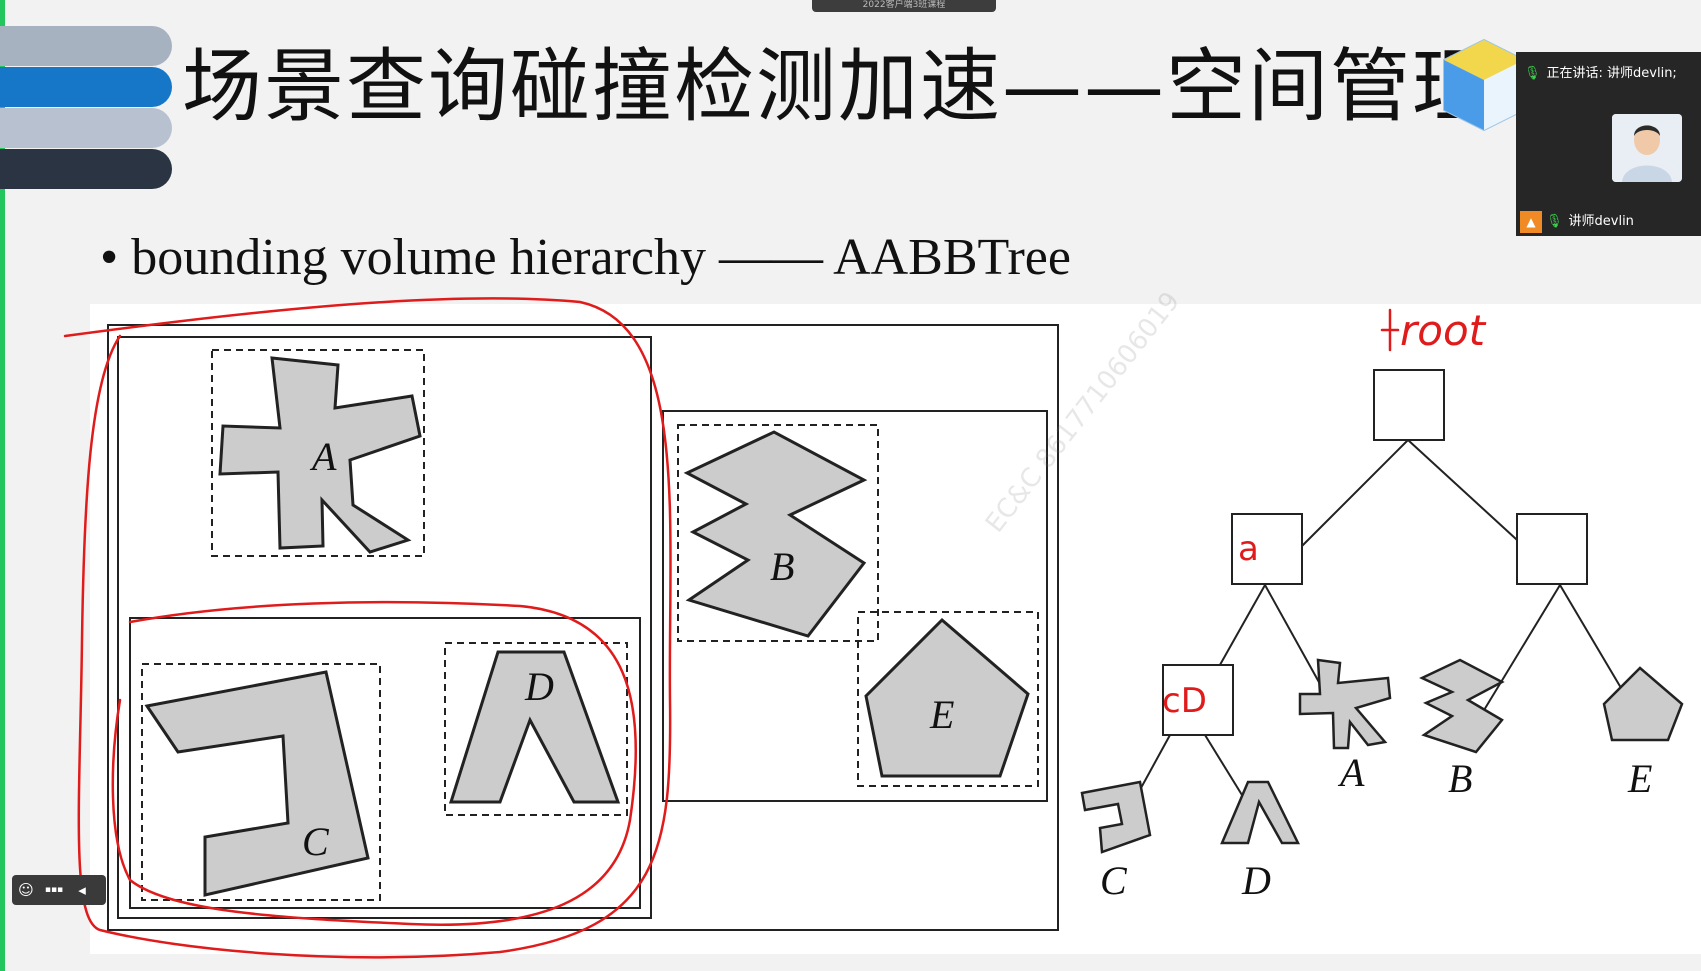  I want to click on emoji-icon: ☺, so click(26, 890).